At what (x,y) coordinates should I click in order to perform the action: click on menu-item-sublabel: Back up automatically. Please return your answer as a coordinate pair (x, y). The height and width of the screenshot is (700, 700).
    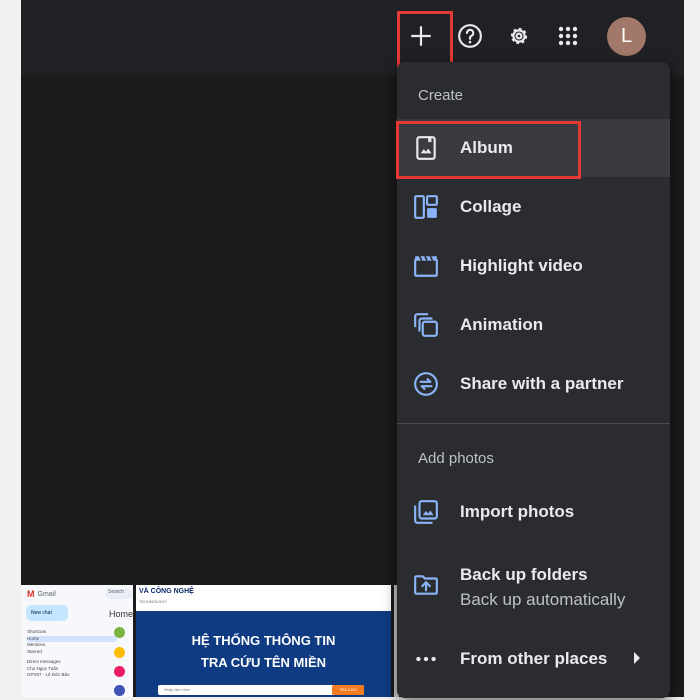
    Looking at the image, I should click on (543, 599).